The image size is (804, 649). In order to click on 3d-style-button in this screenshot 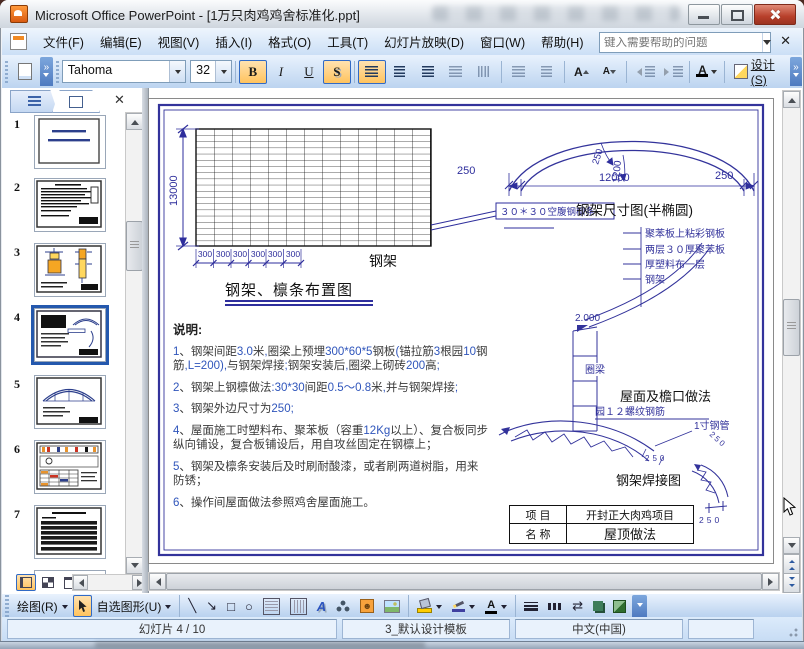, I will do `click(619, 606)`.